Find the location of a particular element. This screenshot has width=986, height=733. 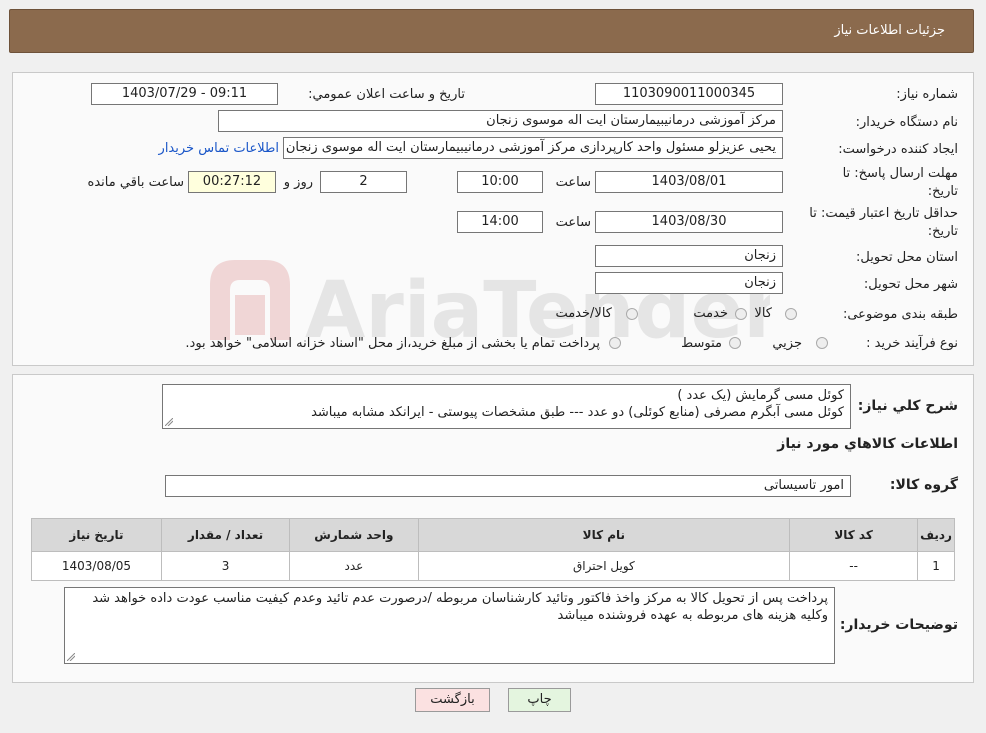

buyer-contact-link: اطلاعات تماس خريدار is located at coordinates (219, 148).